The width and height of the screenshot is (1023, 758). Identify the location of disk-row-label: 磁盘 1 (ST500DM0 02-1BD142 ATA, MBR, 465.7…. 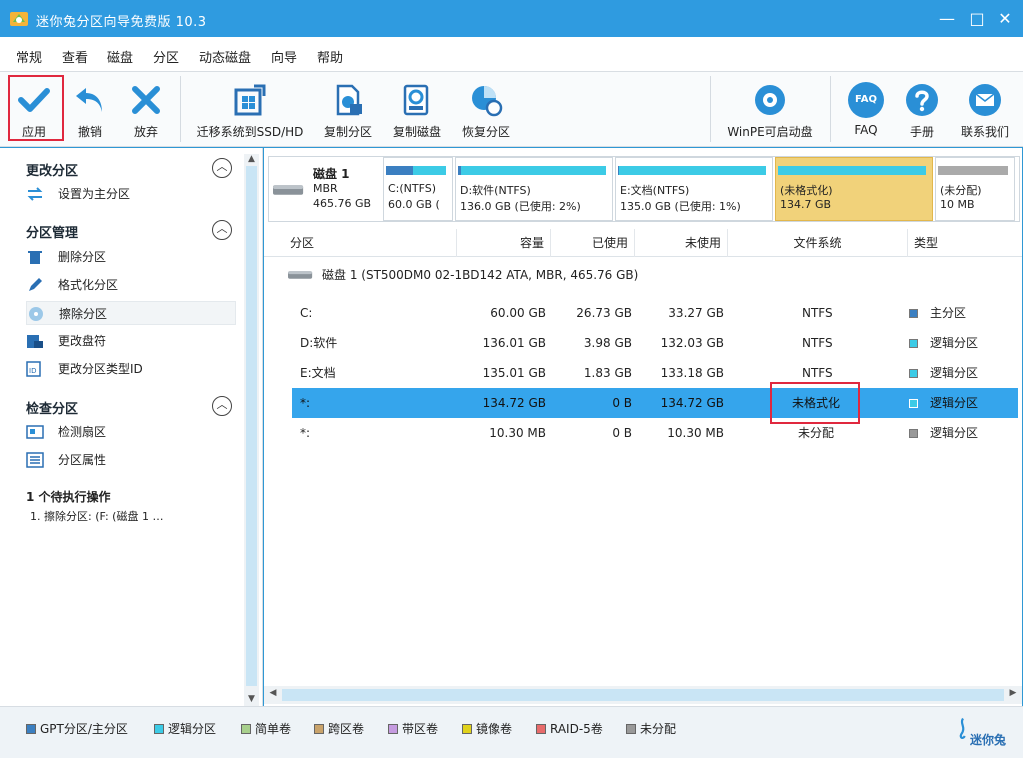
(480, 275).